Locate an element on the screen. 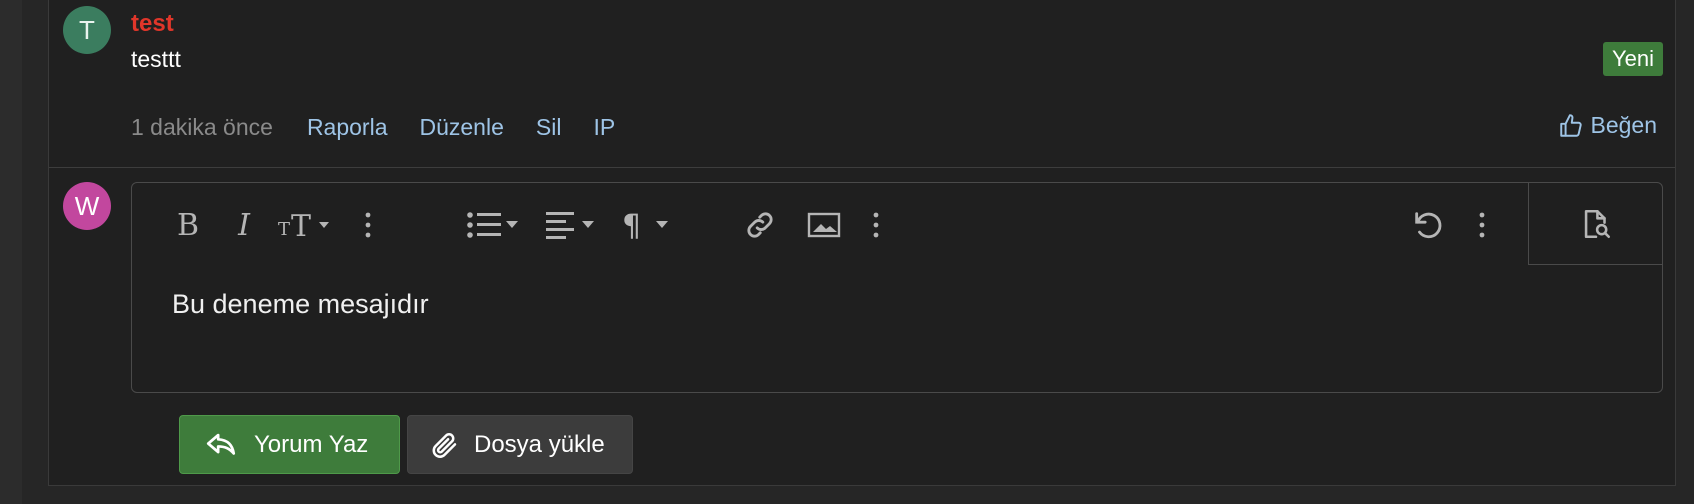  page-gutter is located at coordinates (11, 252).